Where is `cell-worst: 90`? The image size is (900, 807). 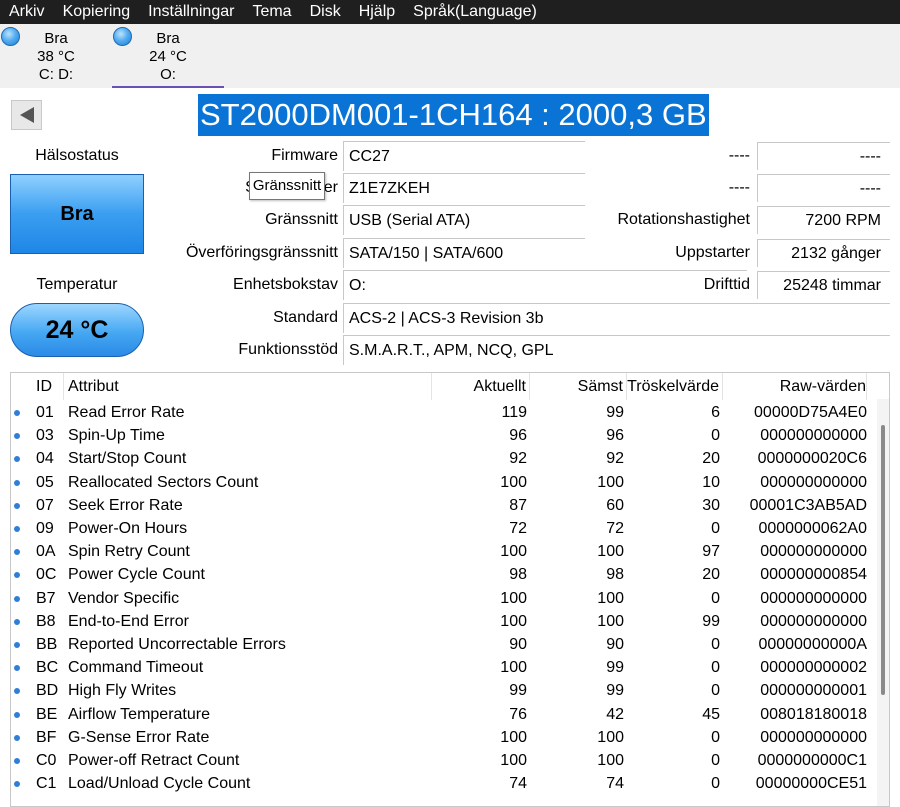
cell-worst: 90 is located at coordinates (615, 644).